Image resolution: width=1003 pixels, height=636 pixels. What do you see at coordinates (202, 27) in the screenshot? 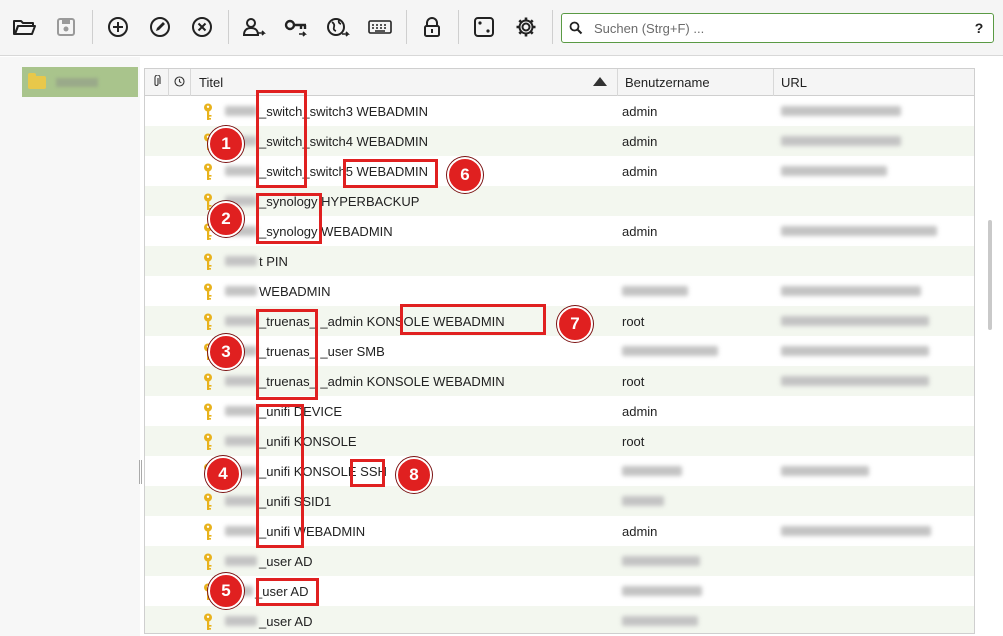
I see `delete-entry-icon` at bounding box center [202, 27].